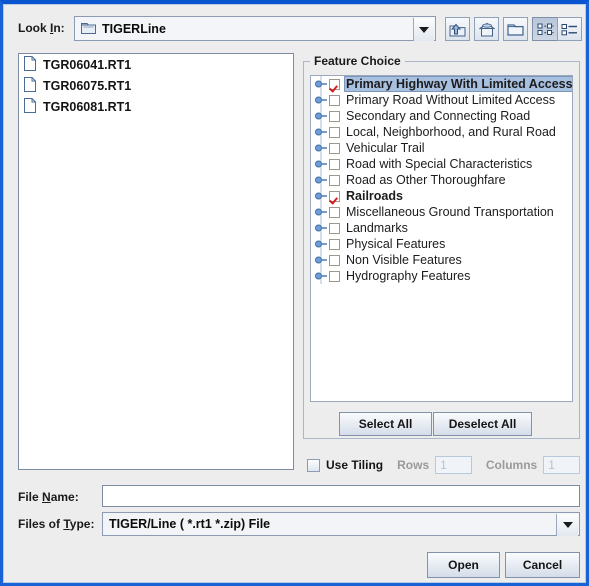 Image resolution: width=589 pixels, height=586 pixels. Describe the element at coordinates (457, 29) in the screenshot. I see `up-one-level-button` at that location.